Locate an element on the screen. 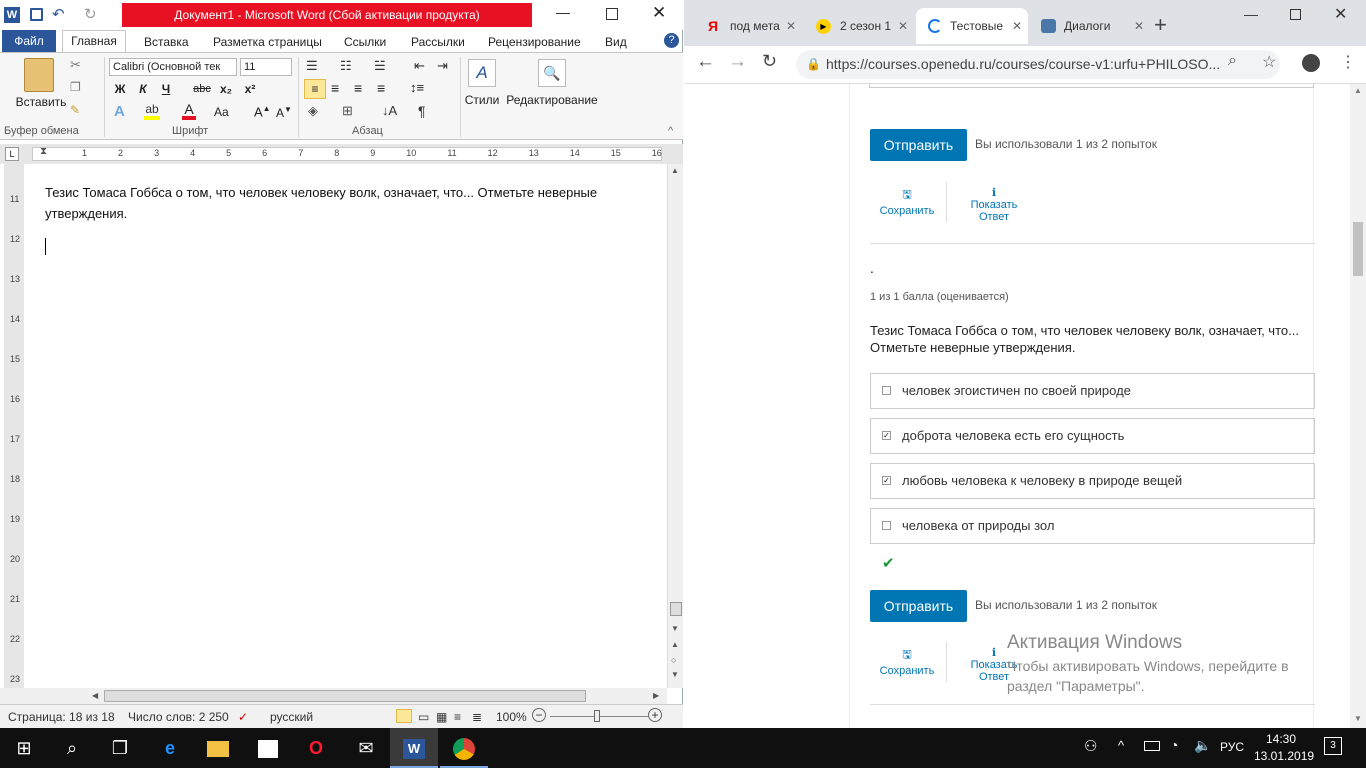 This screenshot has height=768, width=1366. full-screen-icon: ▭ is located at coordinates (423, 717).